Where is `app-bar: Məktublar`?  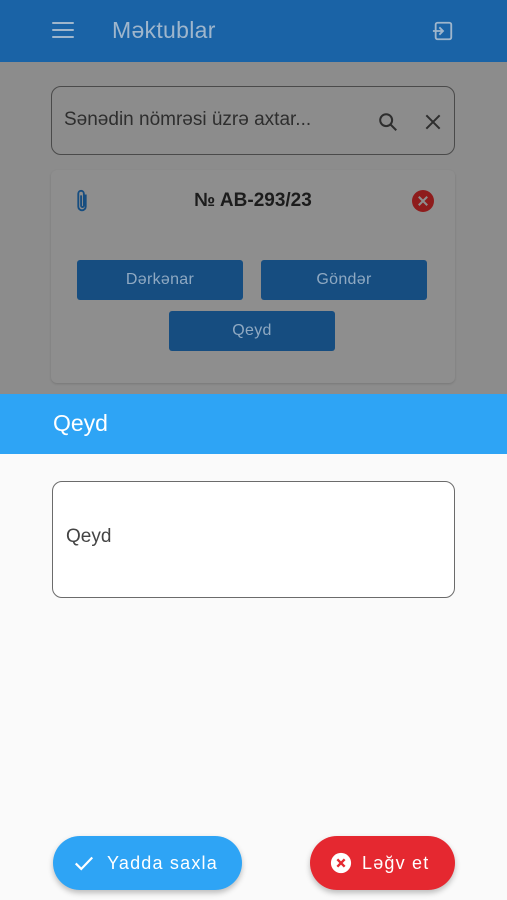 app-bar: Məktublar is located at coordinates (253, 31).